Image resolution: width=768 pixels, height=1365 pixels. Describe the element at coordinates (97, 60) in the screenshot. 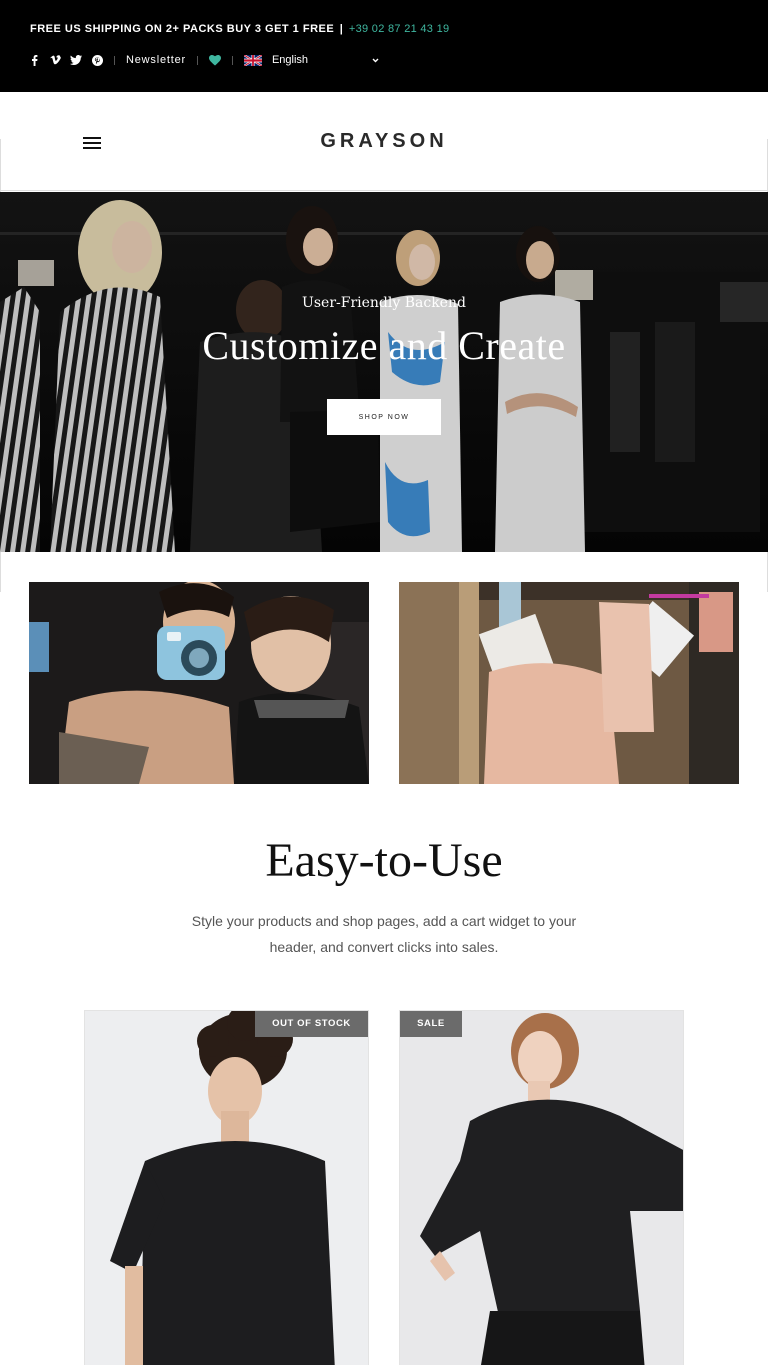

I see `pinterest-icon` at that location.